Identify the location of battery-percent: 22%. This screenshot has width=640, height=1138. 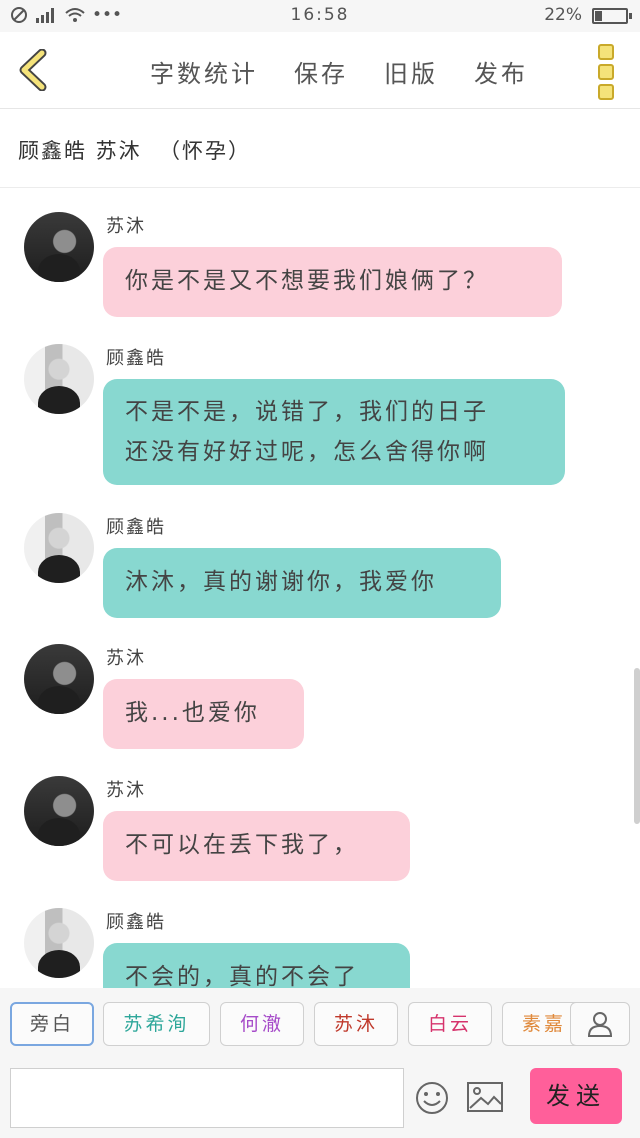
(563, 15).